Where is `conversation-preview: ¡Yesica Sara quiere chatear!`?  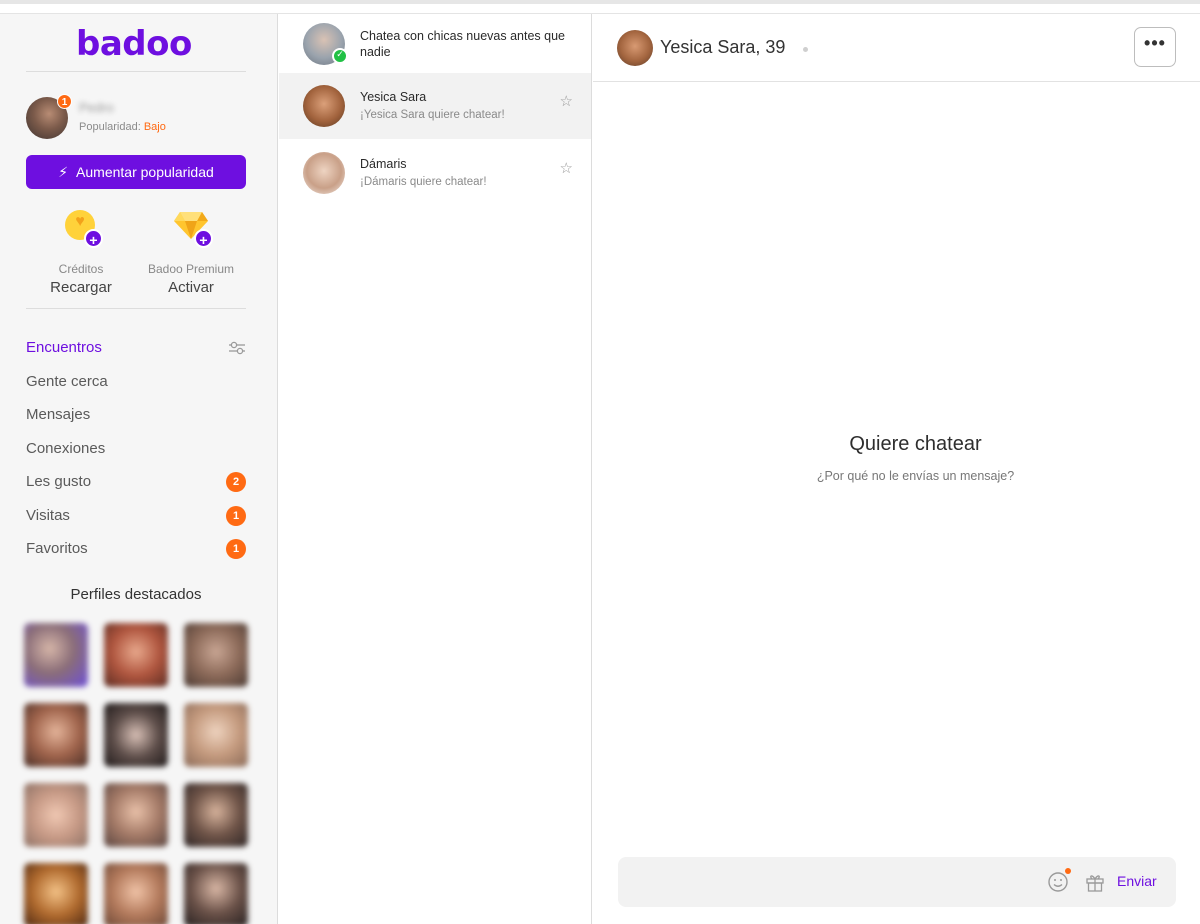
conversation-preview: ¡Yesica Sara quiere chatear! is located at coordinates (432, 115).